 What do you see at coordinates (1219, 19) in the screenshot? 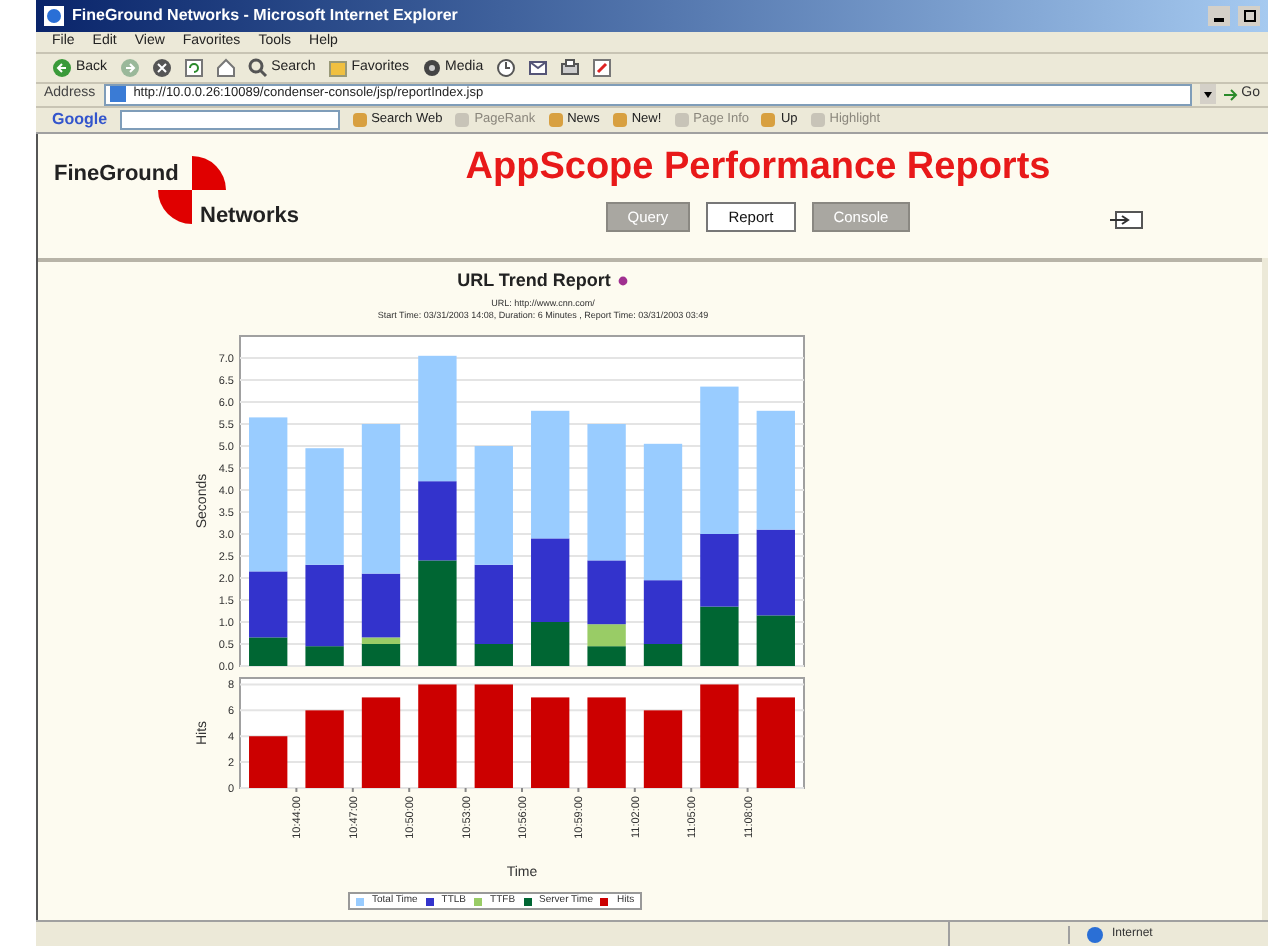
I see `minimize-icon` at bounding box center [1219, 19].